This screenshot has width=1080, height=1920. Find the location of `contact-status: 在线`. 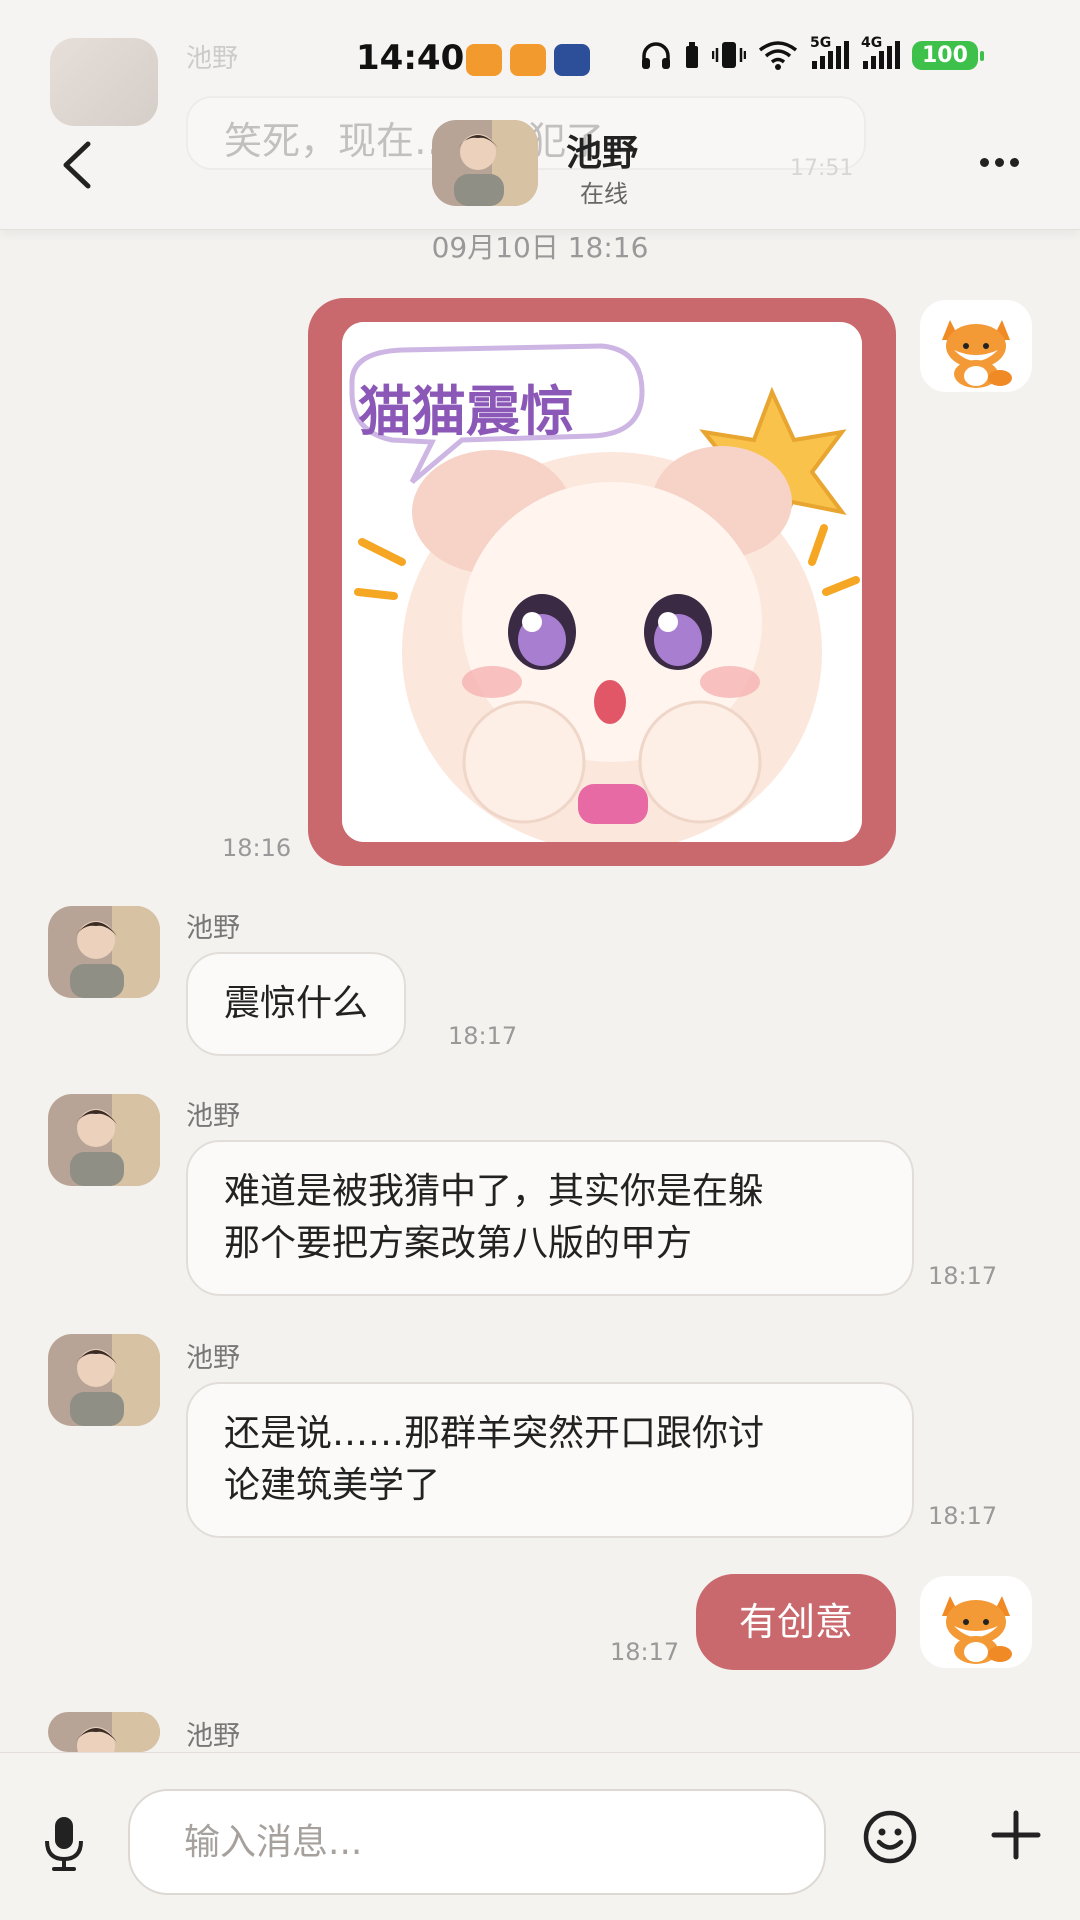

contact-status: 在线 is located at coordinates (604, 194).